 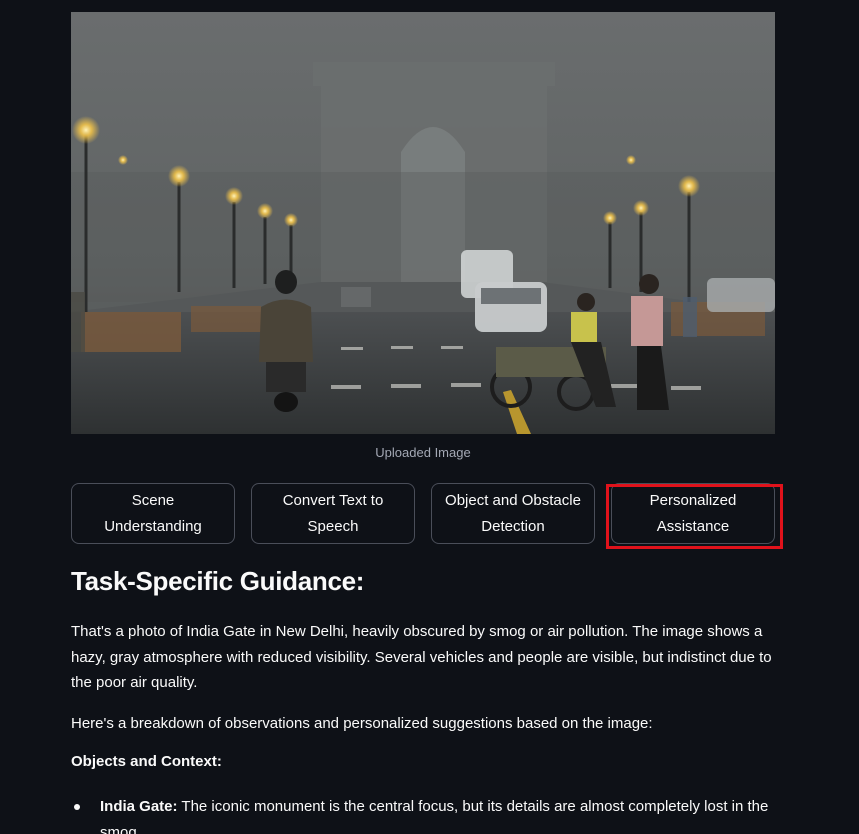 What do you see at coordinates (333, 500) in the screenshot?
I see `button-label-line1: Convert Text to` at bounding box center [333, 500].